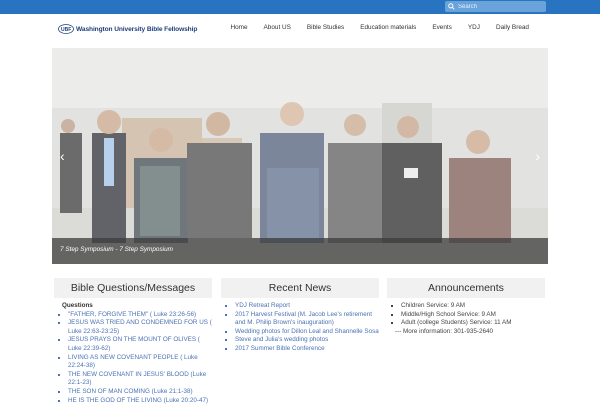 The height and width of the screenshot is (405, 600). What do you see at coordinates (442, 27) in the screenshot?
I see `nav-events: Events` at bounding box center [442, 27].